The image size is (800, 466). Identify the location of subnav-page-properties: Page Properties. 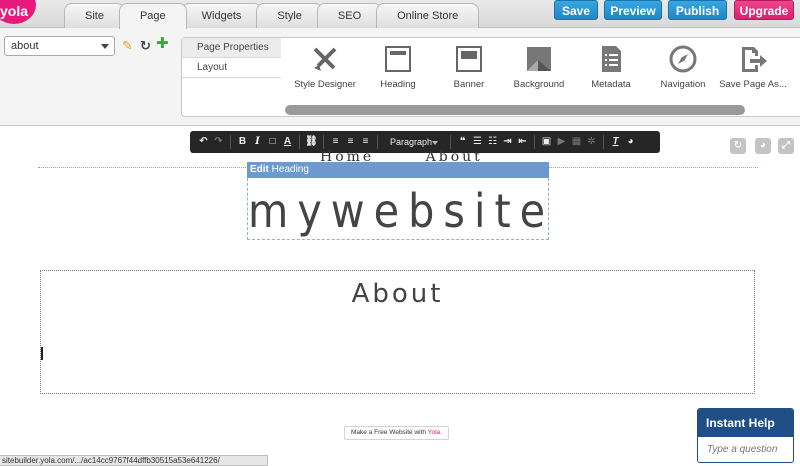
(231, 48).